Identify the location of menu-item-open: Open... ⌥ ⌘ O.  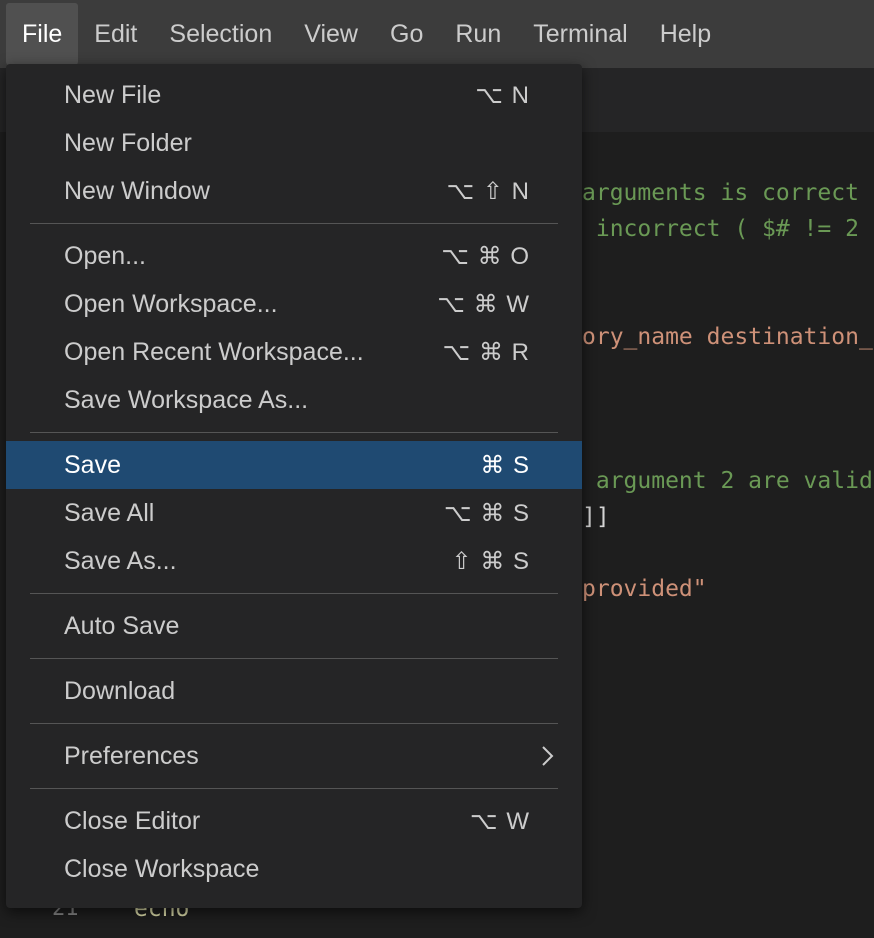
(294, 256).